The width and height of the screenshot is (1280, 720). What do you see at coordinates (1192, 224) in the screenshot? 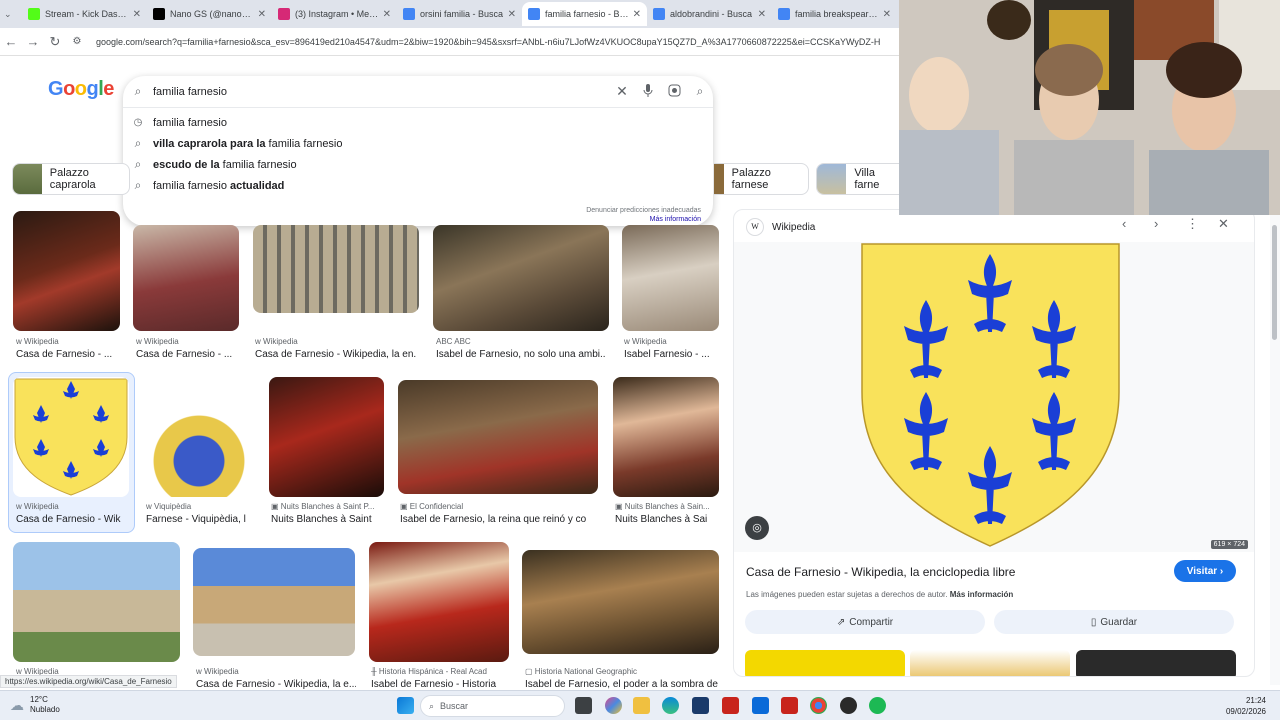
I see `more-options-icon: ⋮` at bounding box center [1192, 224].